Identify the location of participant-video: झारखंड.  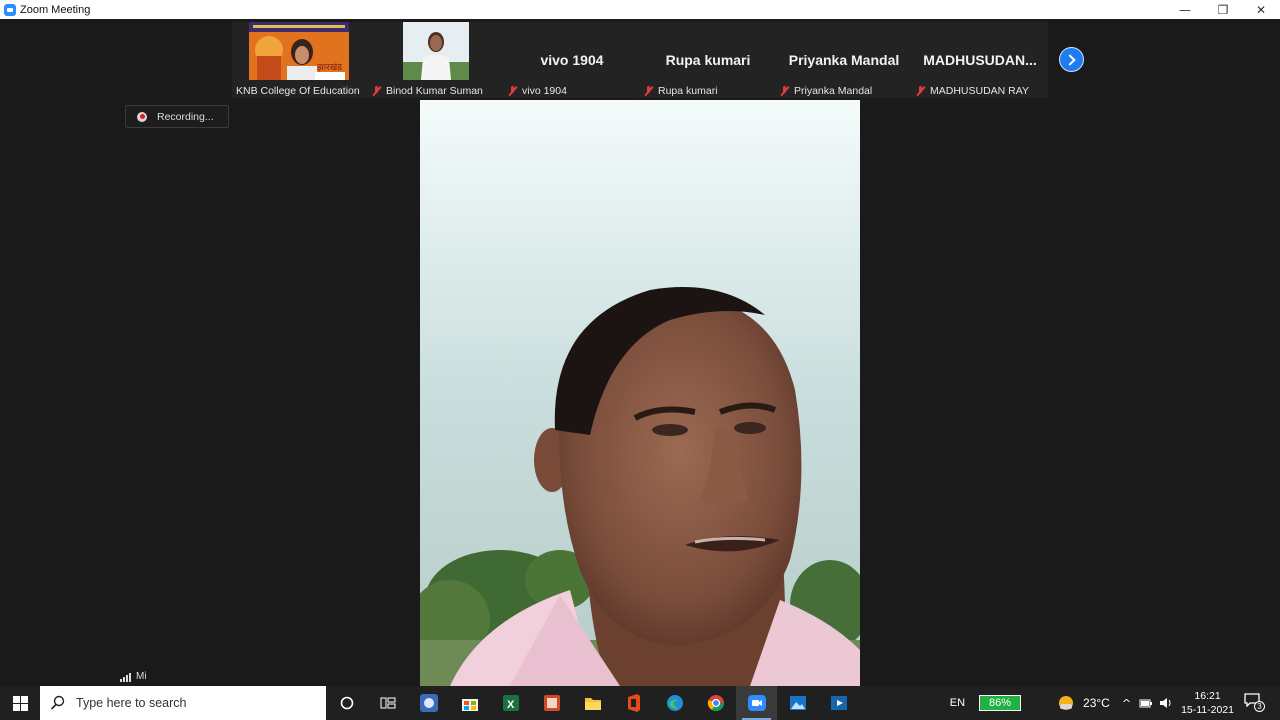
(299, 51).